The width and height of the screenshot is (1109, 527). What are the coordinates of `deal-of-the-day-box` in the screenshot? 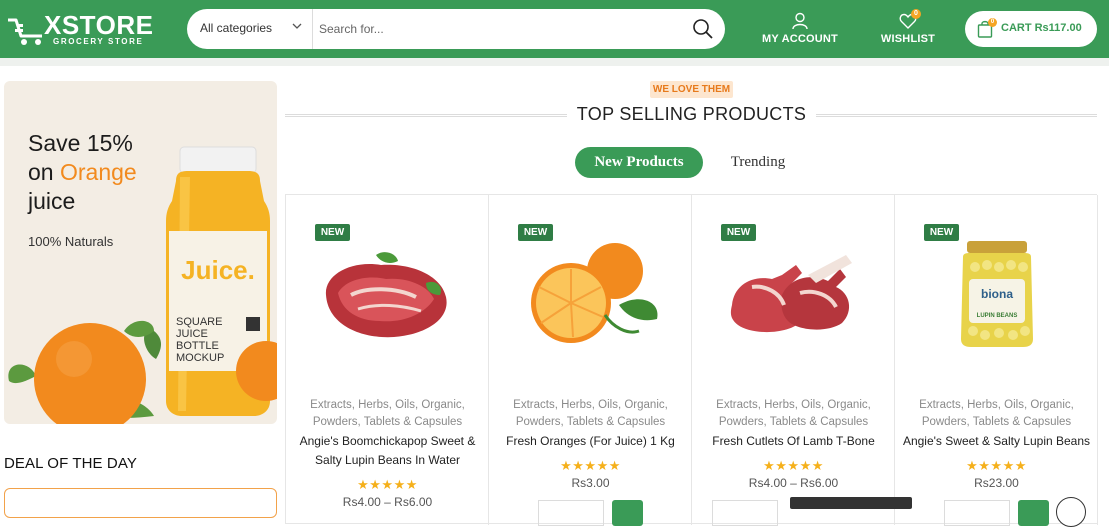 It's located at (140, 503).